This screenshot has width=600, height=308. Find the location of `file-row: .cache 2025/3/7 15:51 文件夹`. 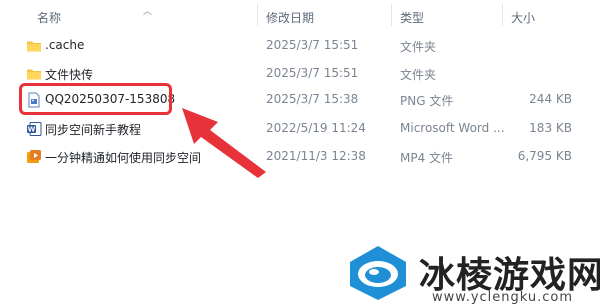

file-row: .cache 2025/3/7 15:51 文件夹 is located at coordinates (300, 47).